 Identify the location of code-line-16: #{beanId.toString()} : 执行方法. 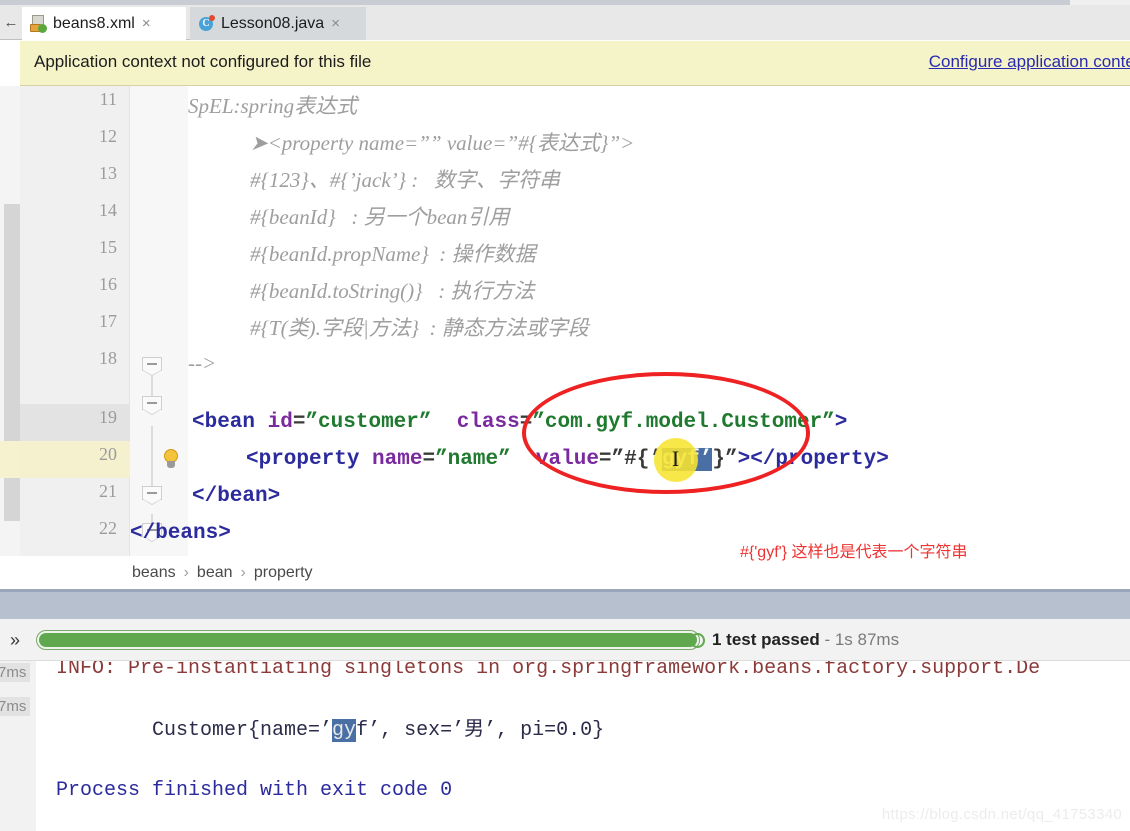
(392, 289).